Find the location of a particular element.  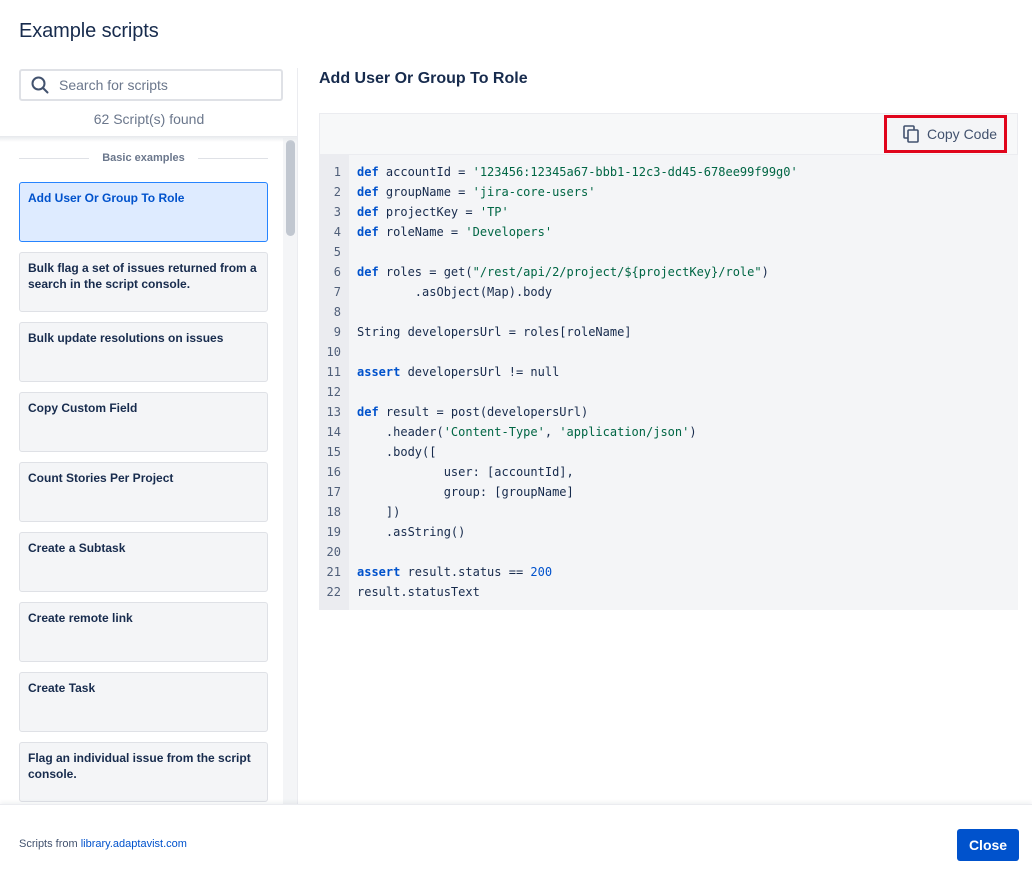

script-item-copy-custom-field: Copy Custom Field is located at coordinates (143, 422).